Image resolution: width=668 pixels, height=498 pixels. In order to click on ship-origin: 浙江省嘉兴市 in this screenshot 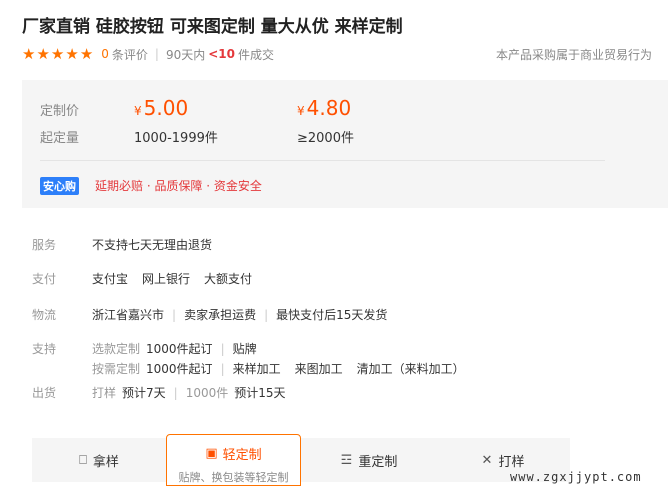, I will do `click(128, 315)`.